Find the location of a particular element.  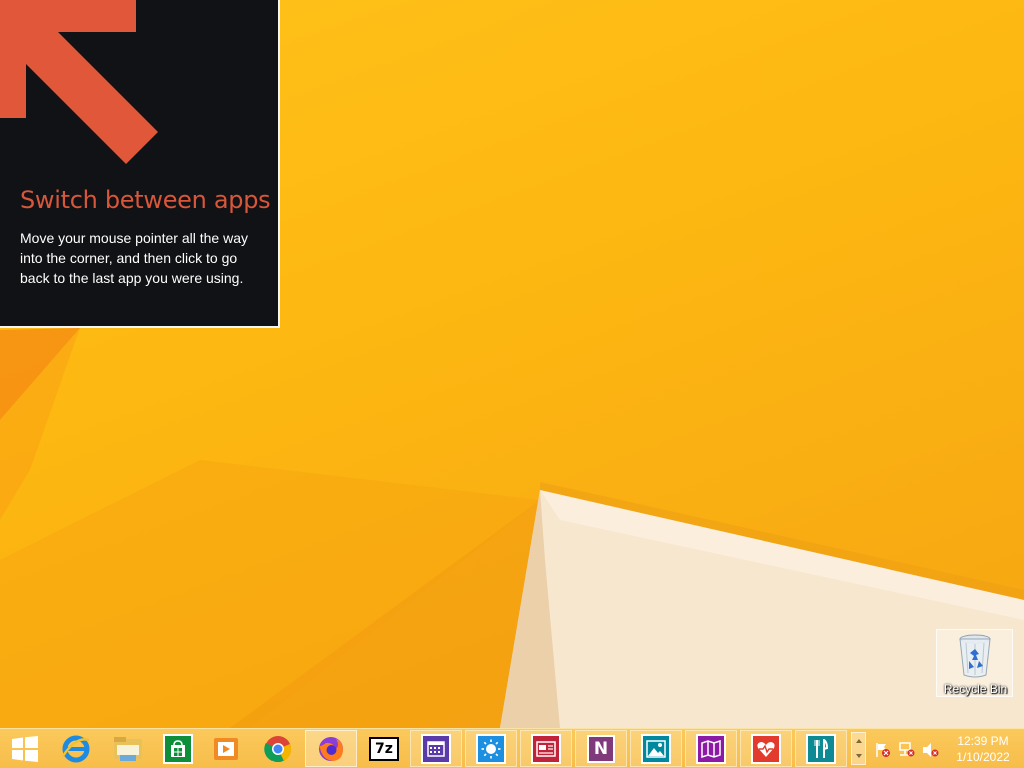

taskbar-food is located at coordinates (821, 748).